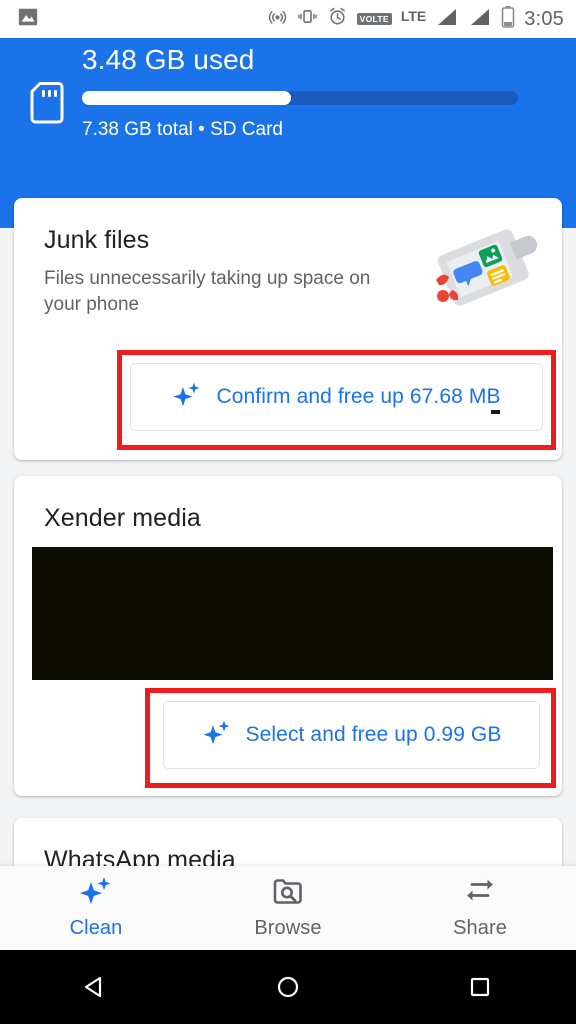 The height and width of the screenshot is (1024, 576). Describe the element at coordinates (168, 59) in the screenshot. I see `storage-used-label: 3.48 GB used` at that location.